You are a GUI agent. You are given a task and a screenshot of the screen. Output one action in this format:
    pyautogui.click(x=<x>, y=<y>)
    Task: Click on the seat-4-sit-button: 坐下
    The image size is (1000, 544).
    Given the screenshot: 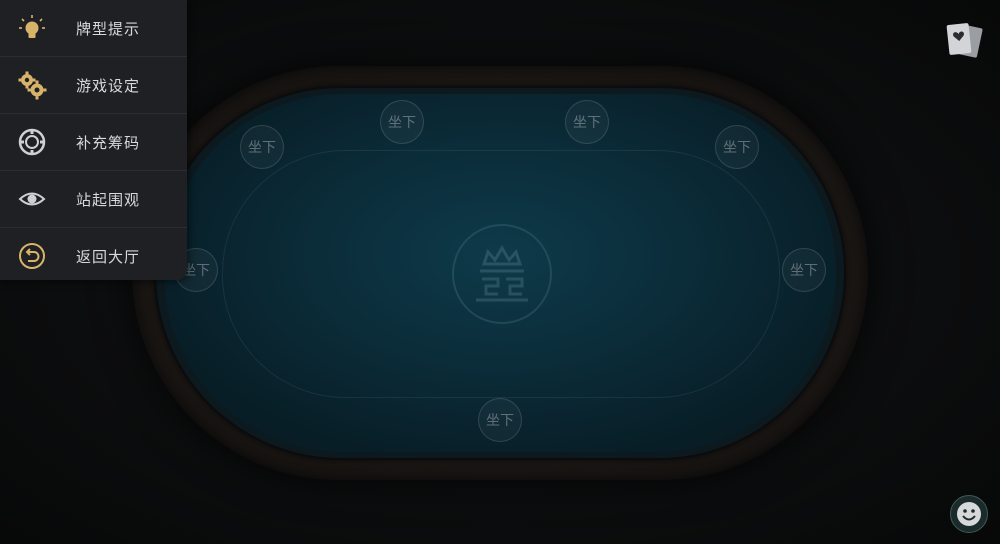 What is the action you would take?
    pyautogui.click(x=737, y=147)
    